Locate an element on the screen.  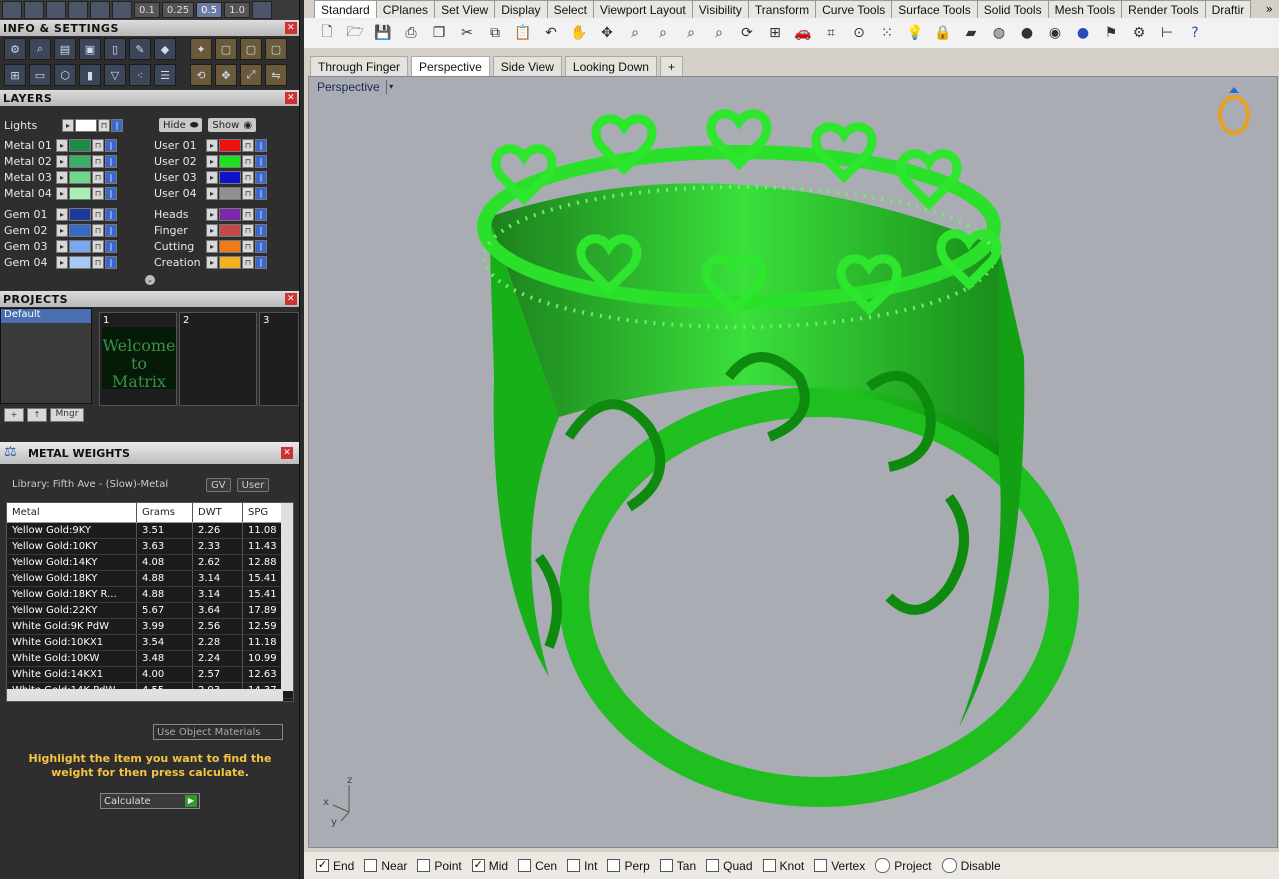
layer-row: Creation ▸ ⊓ | is located at coordinates (210, 262).